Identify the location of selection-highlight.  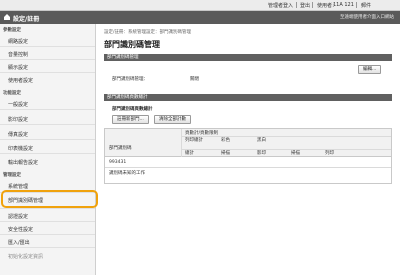
(49, 199).